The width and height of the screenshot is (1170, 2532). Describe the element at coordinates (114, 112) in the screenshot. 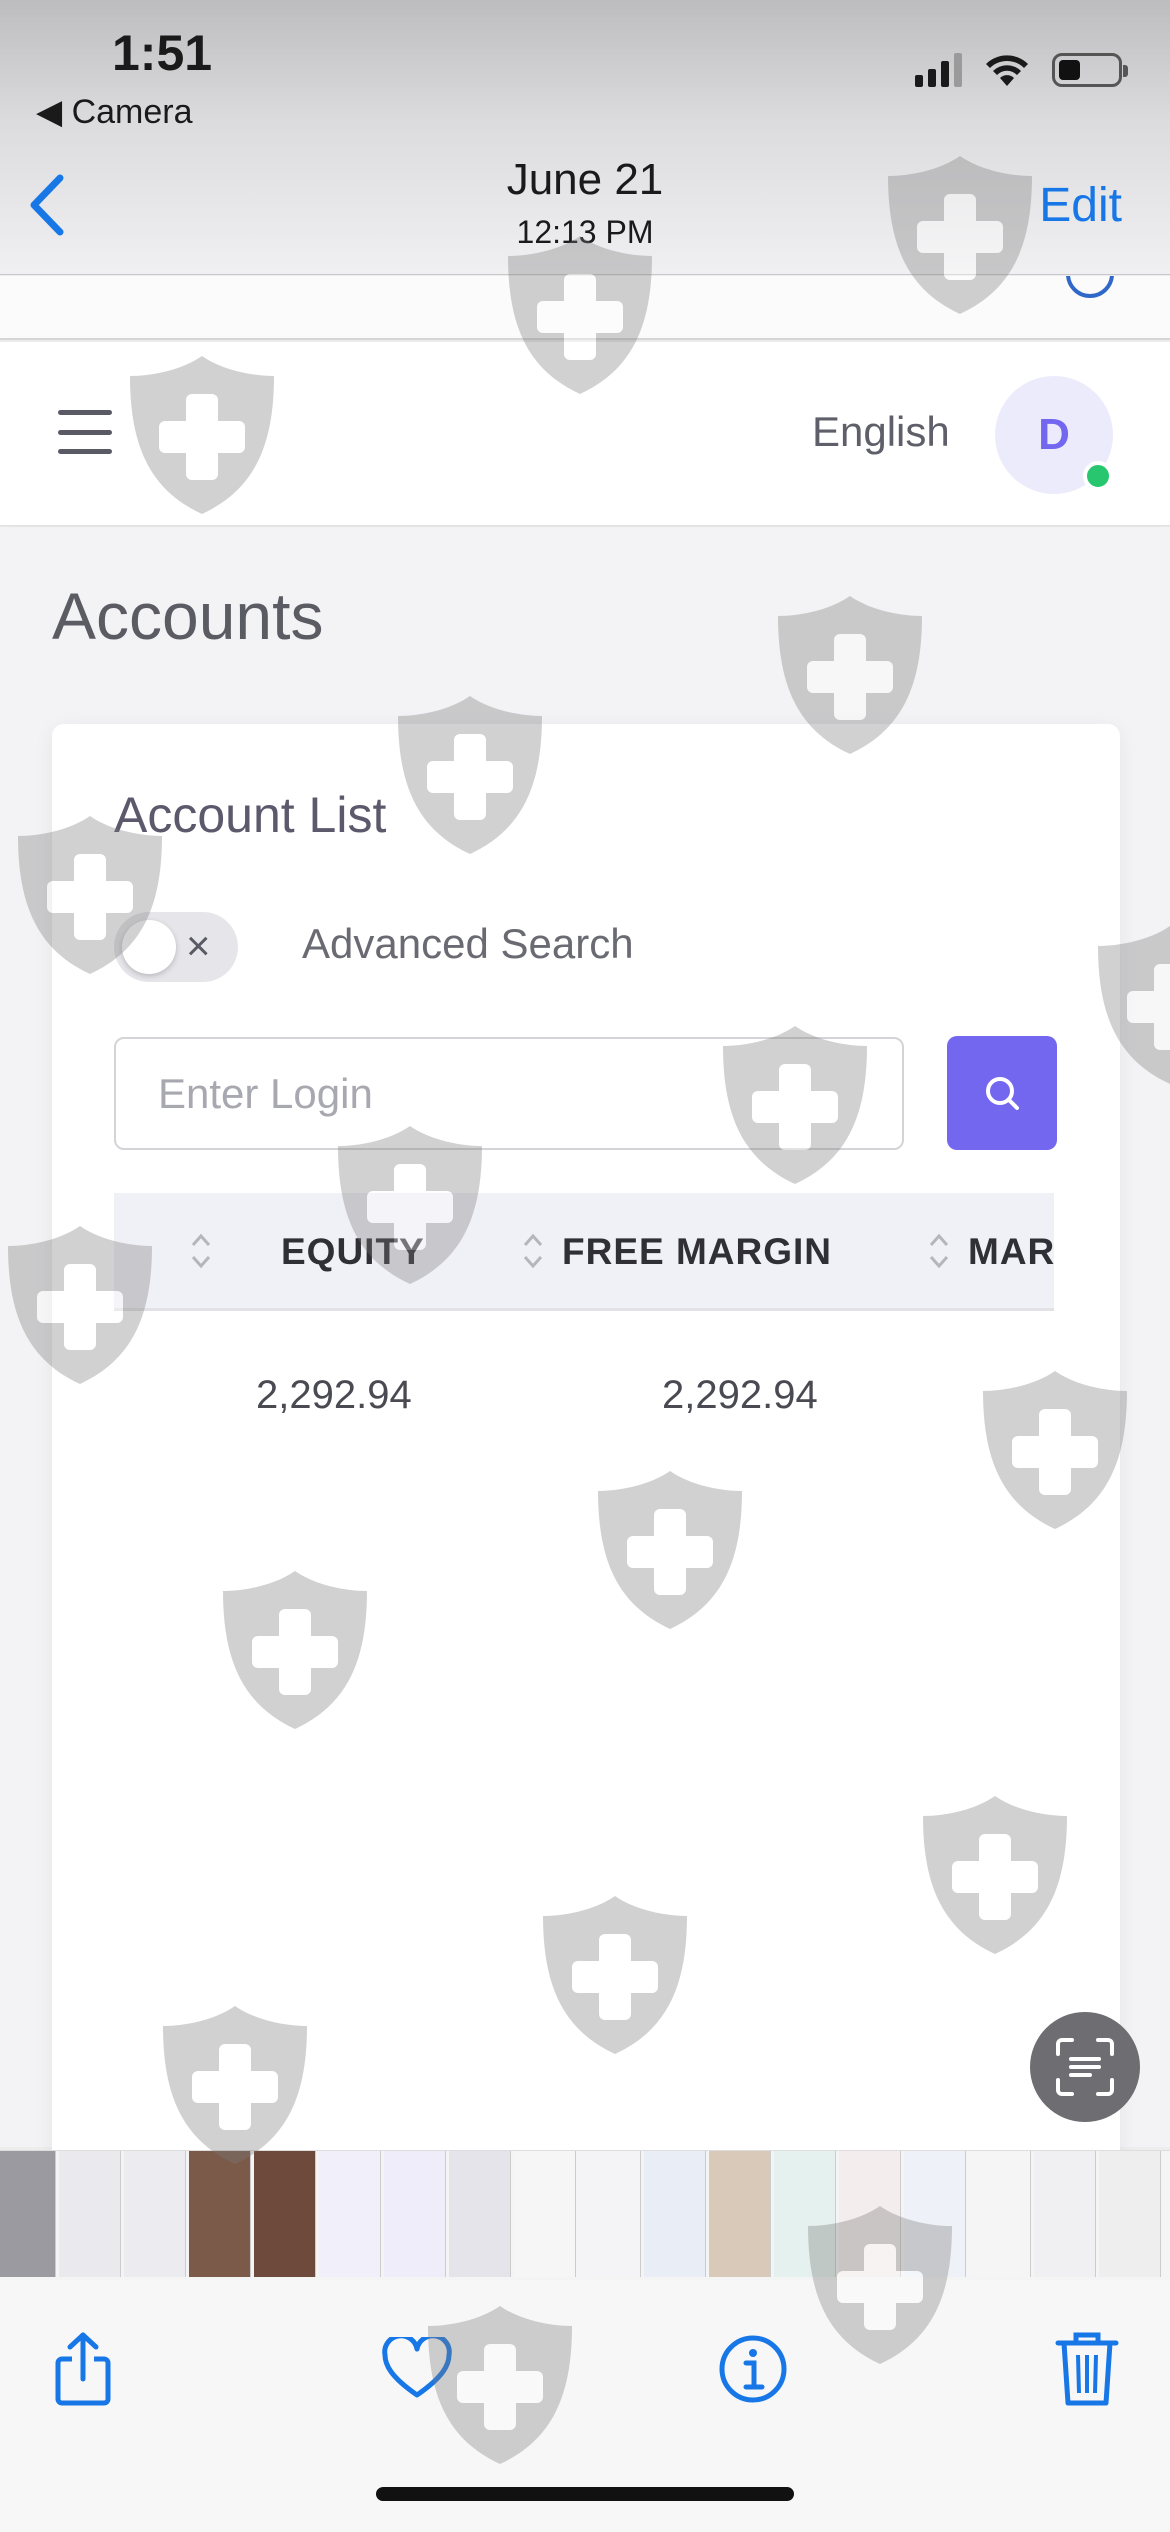

I see `back-to-app-link: ◀ Camera` at that location.